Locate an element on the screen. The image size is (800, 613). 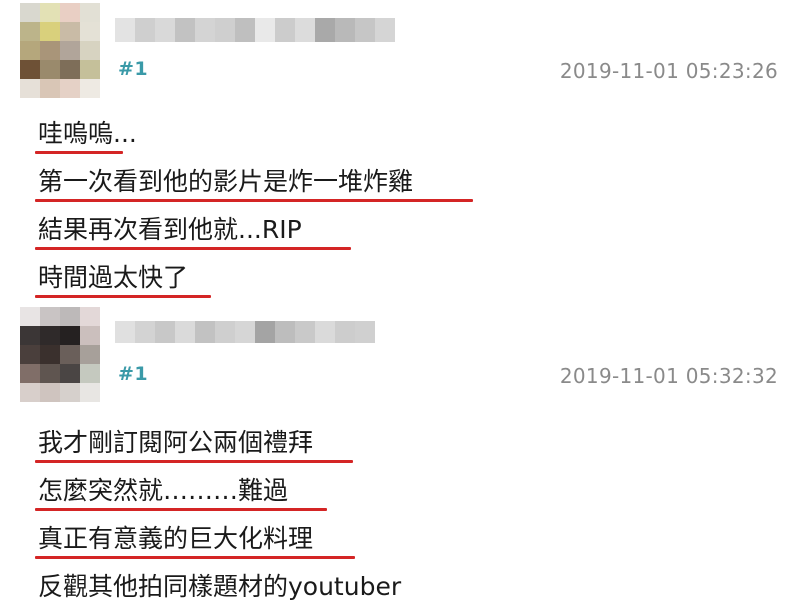
post-timestamp: 2019-11-01 05:32:32 is located at coordinates (668, 376).